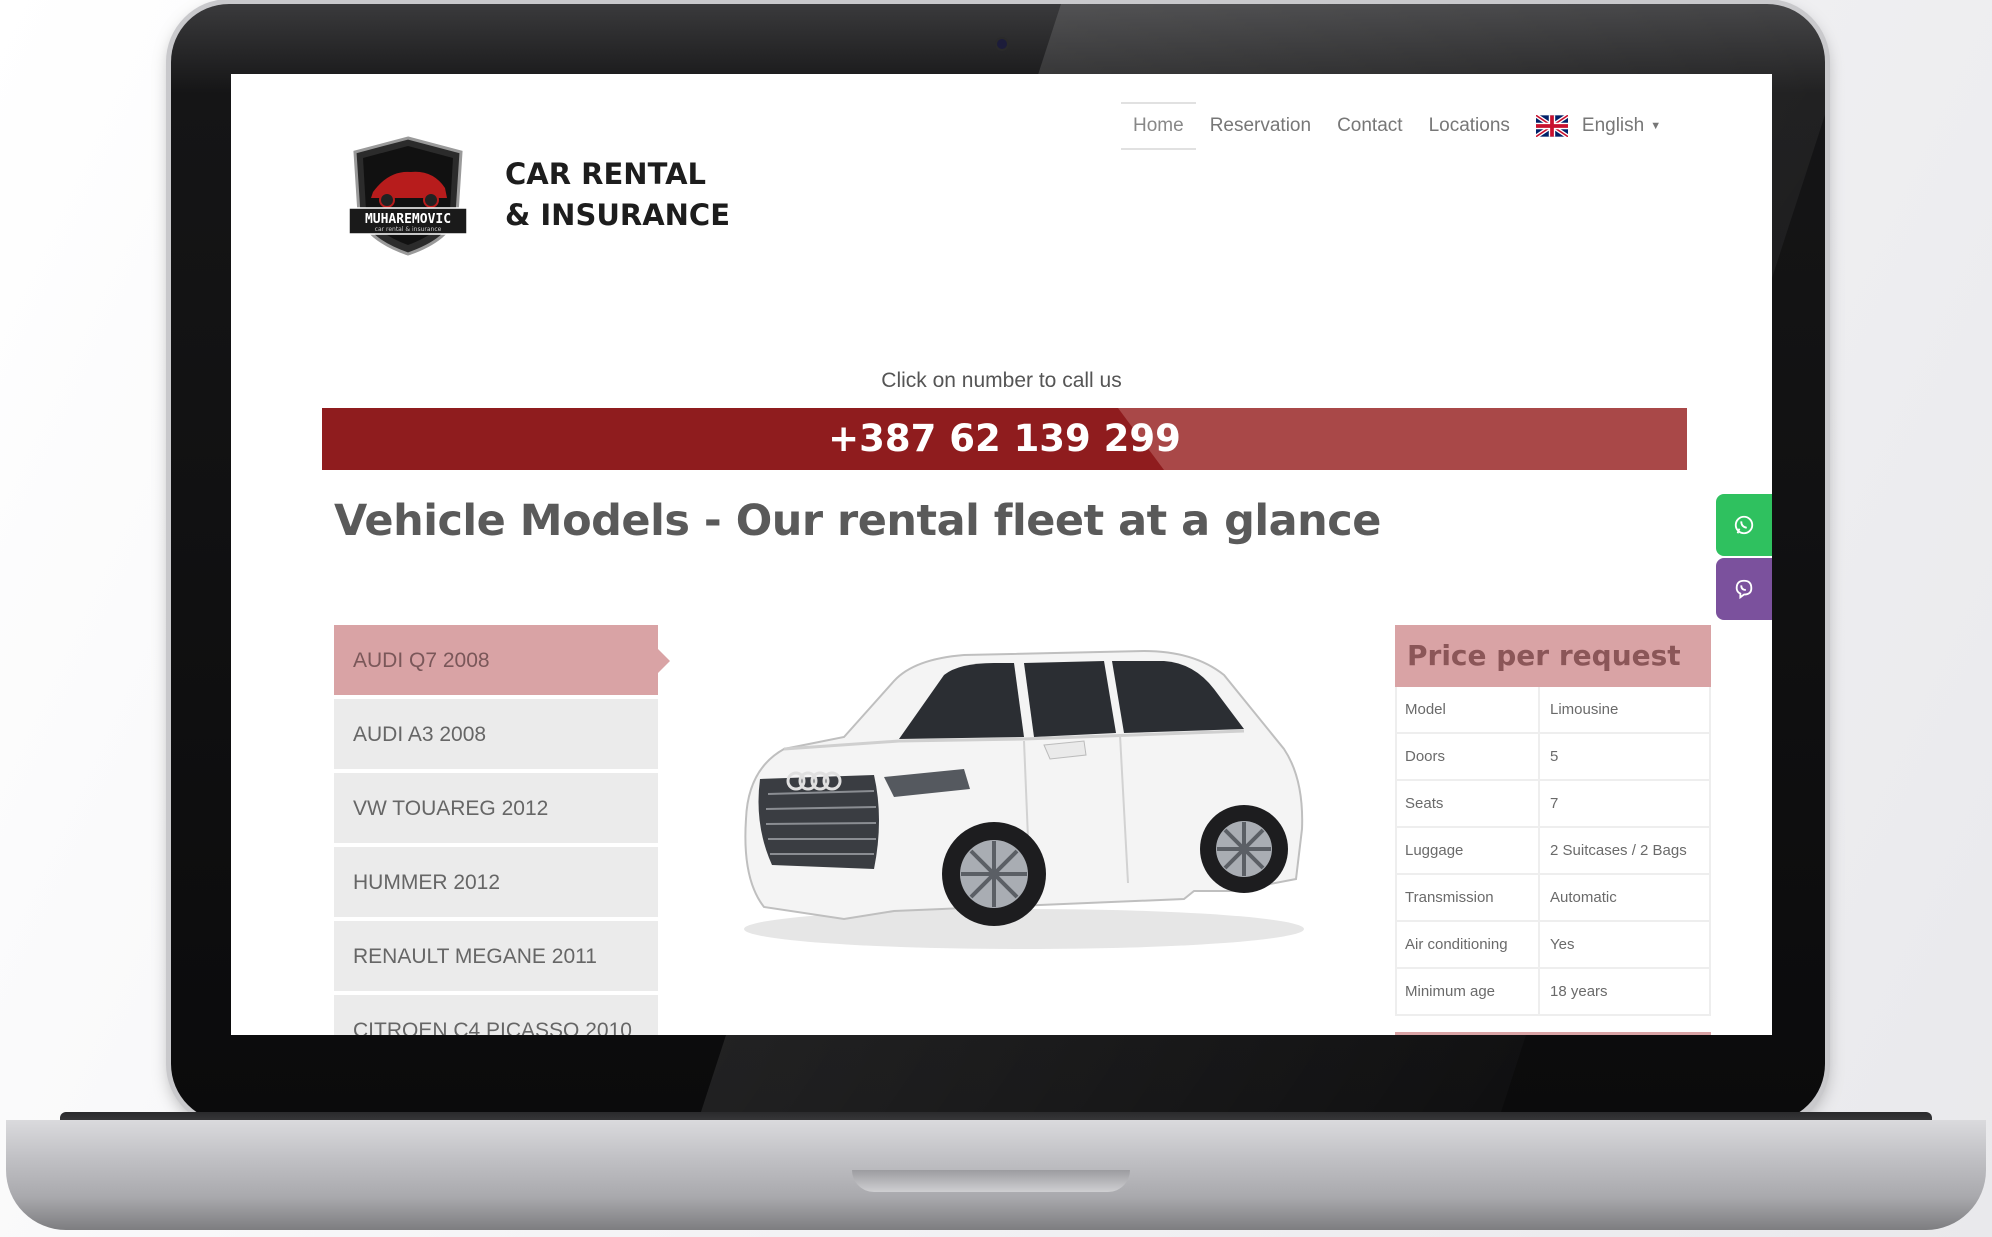  Describe the element at coordinates (606, 174) in the screenshot. I see `brand-line1: CAR RENTAL` at that location.